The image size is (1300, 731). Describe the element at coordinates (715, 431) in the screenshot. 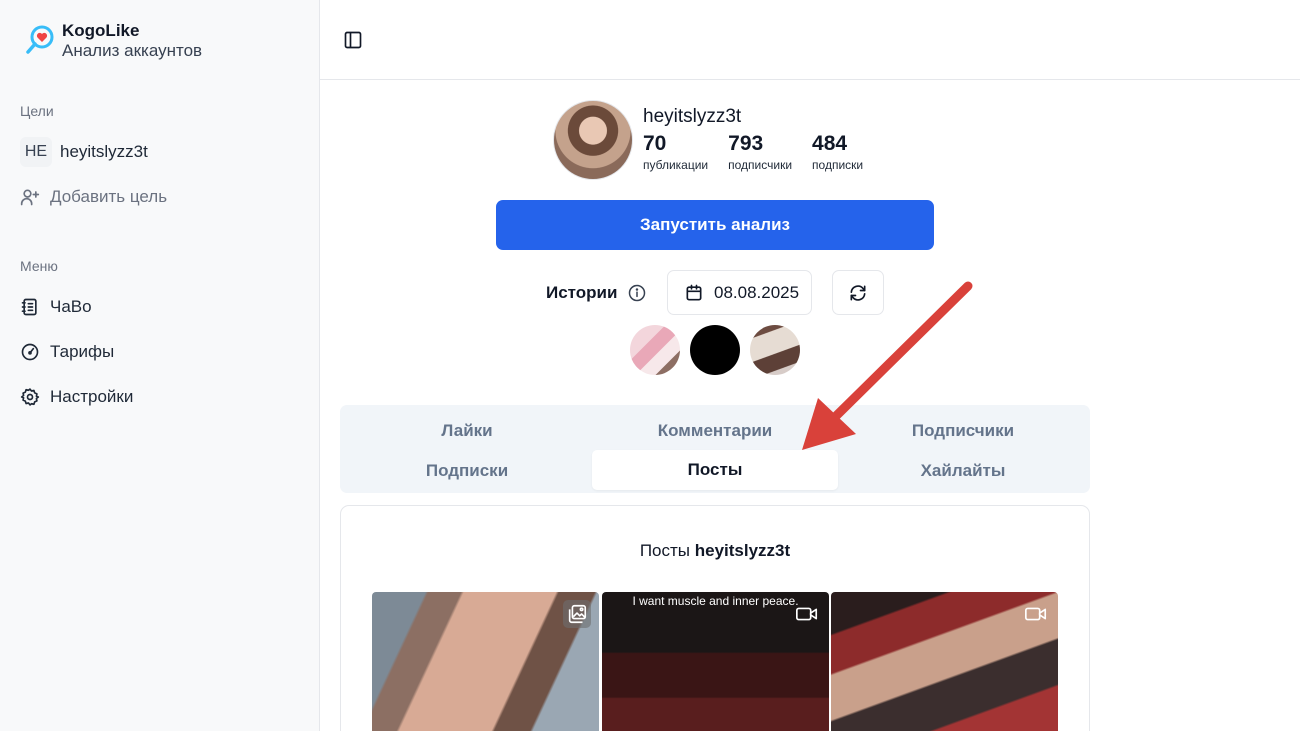

I see `tab-comments: Комментарии` at that location.